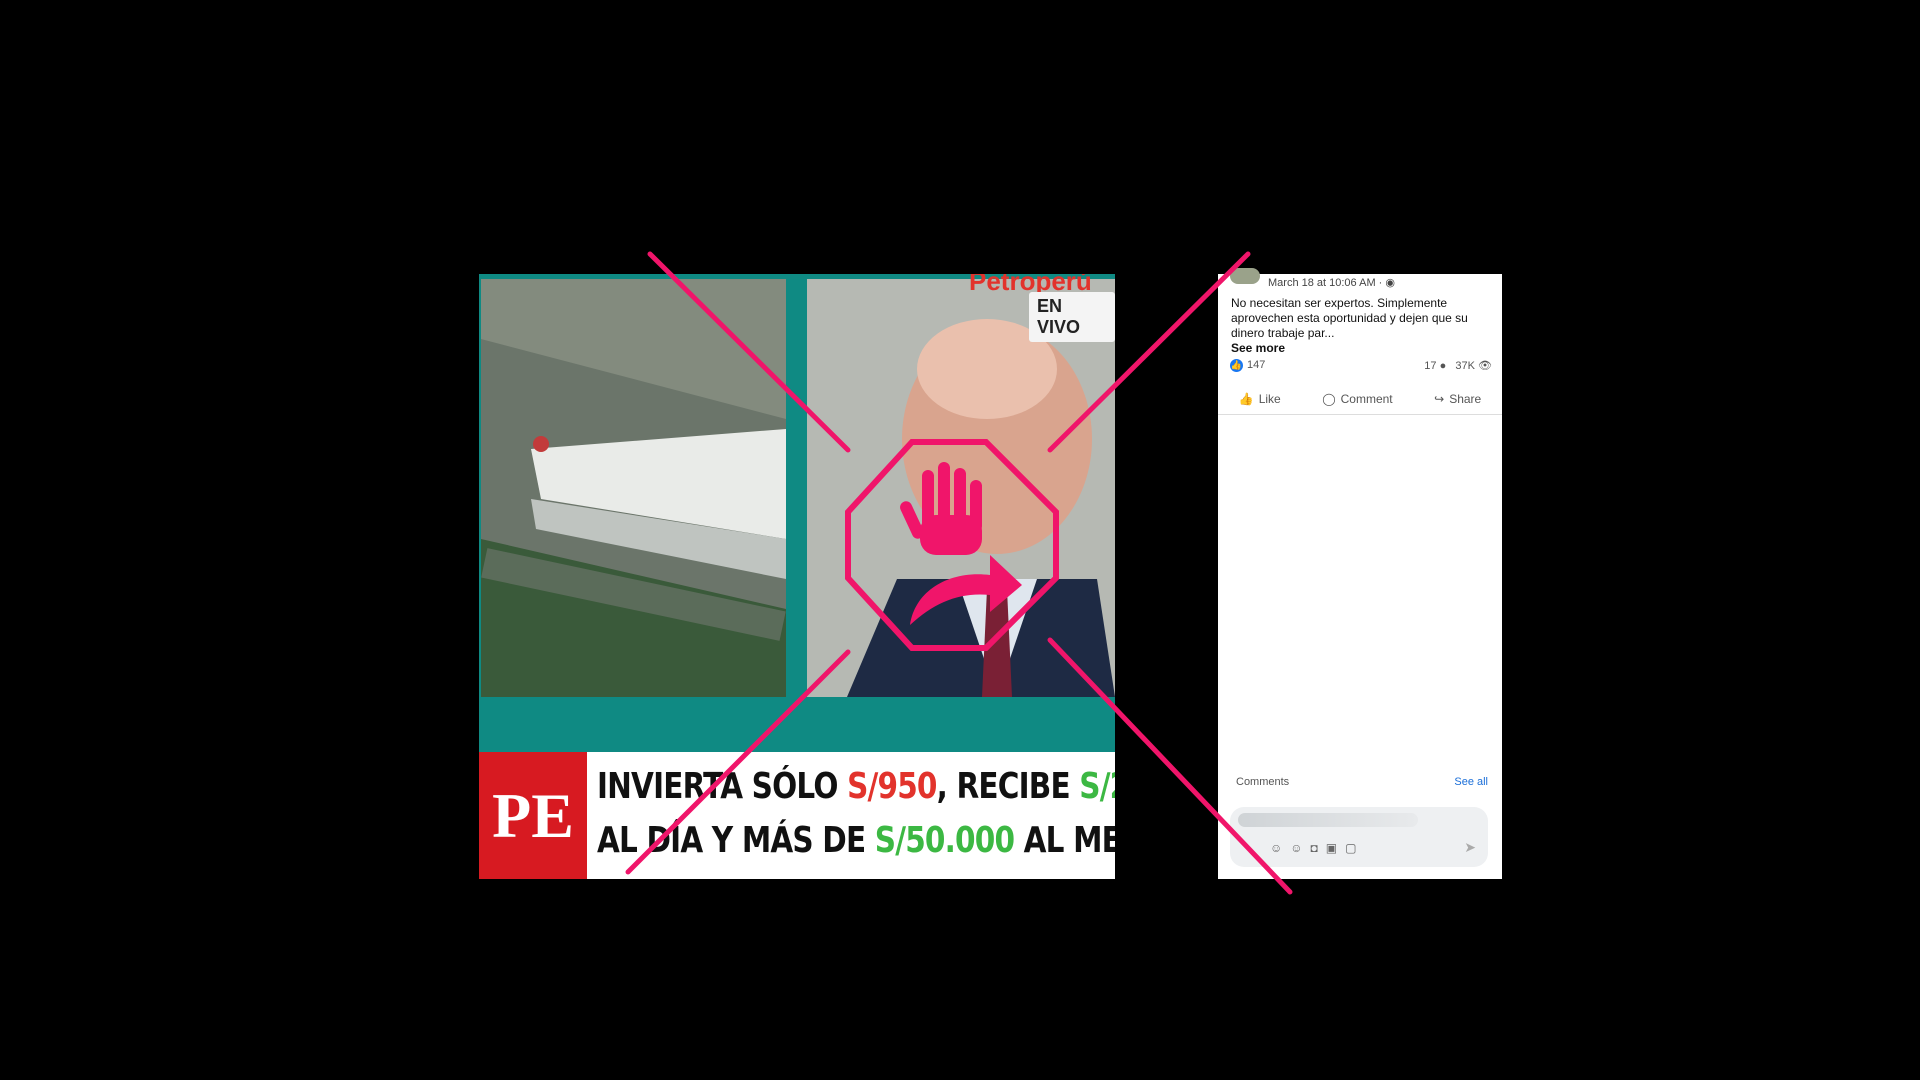 The height and width of the screenshot is (1080, 1920). What do you see at coordinates (1439, 399) in the screenshot?
I see `share-icon: ↪` at bounding box center [1439, 399].